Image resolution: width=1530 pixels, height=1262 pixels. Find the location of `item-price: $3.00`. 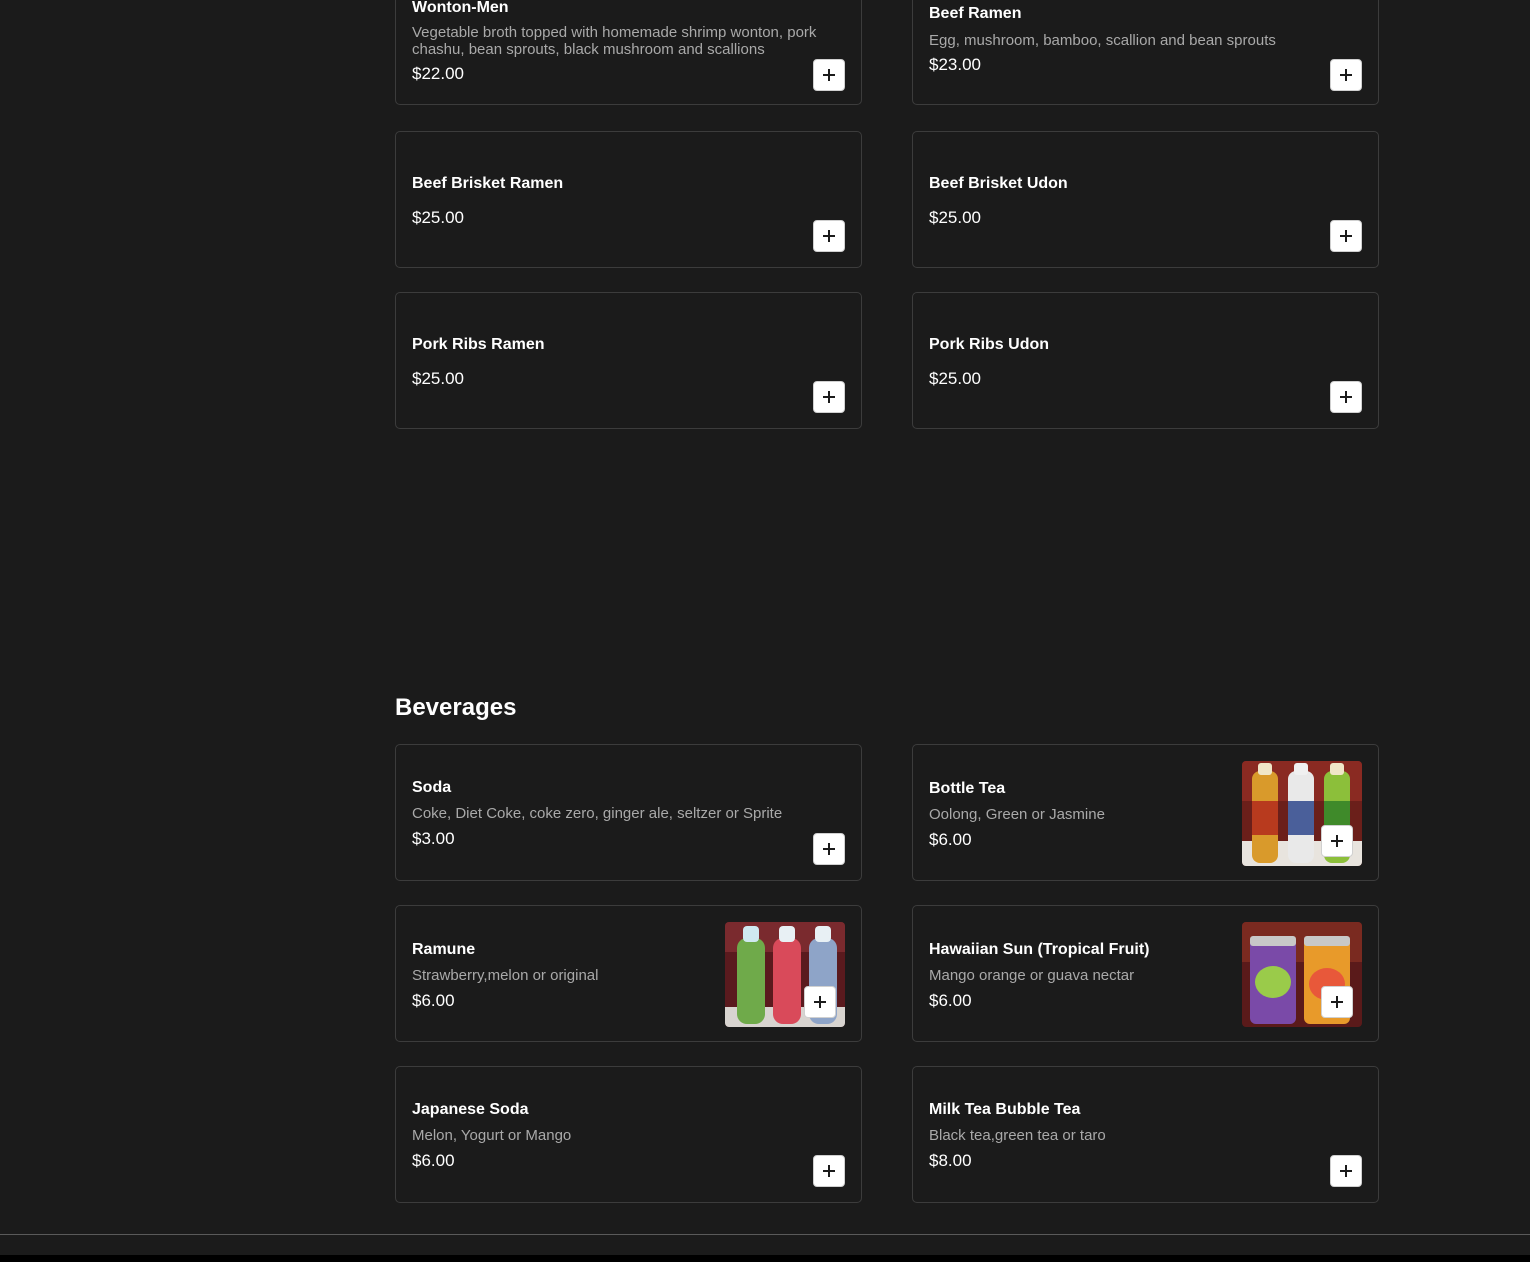

item-price: $3.00 is located at coordinates (433, 838).